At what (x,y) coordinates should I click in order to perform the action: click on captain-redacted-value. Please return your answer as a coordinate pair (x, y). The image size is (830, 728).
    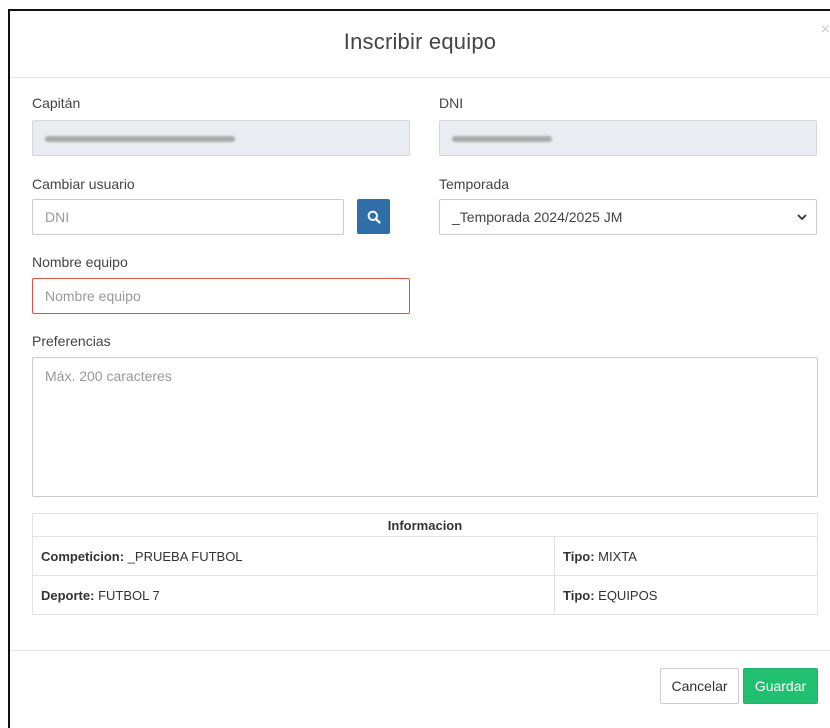
    Looking at the image, I should click on (140, 138).